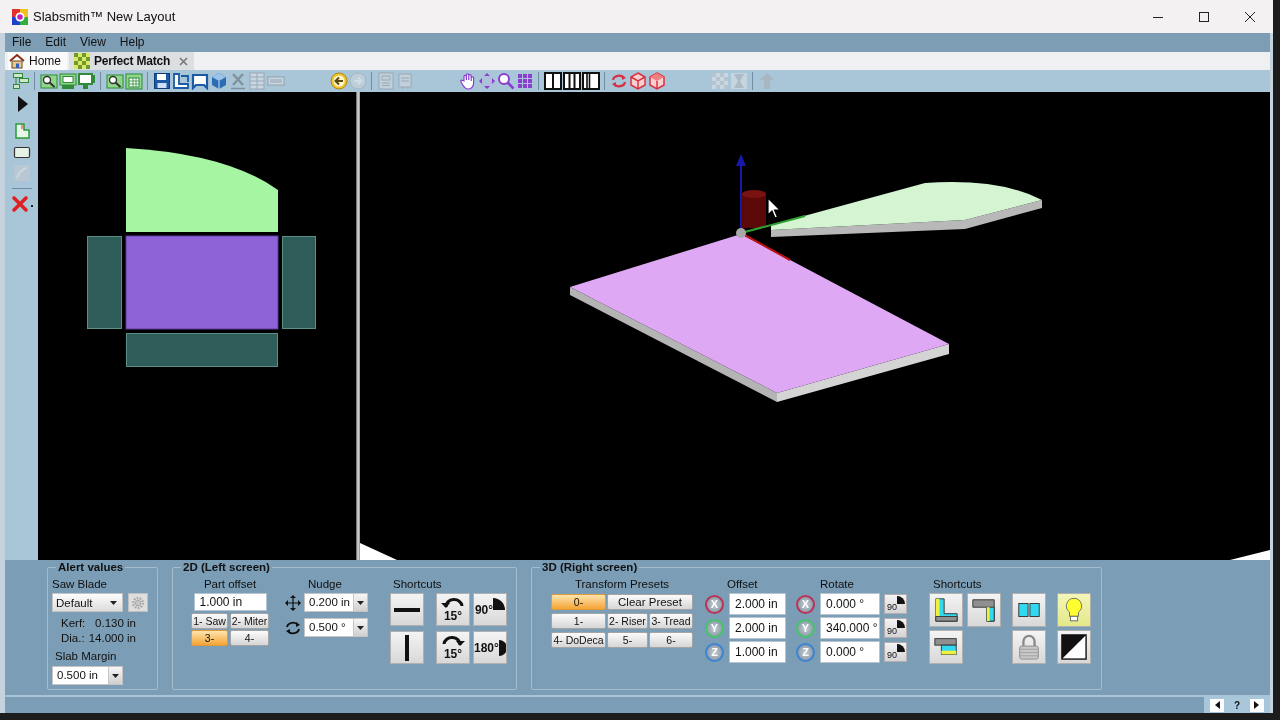  What do you see at coordinates (627, 640) in the screenshot?
I see `preset-button: 5-` at bounding box center [627, 640].